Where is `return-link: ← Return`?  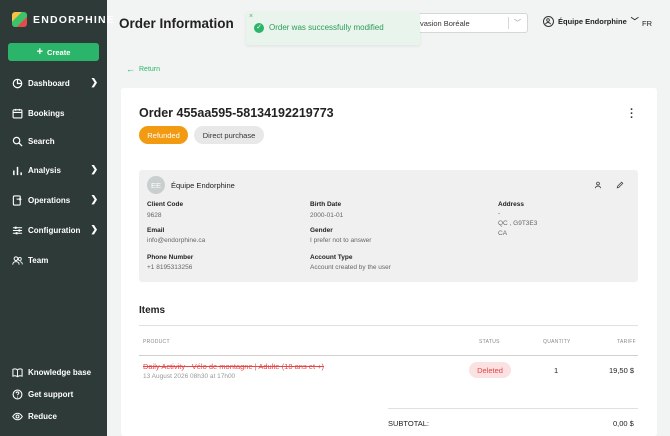
return-link: ← Return is located at coordinates (143, 69).